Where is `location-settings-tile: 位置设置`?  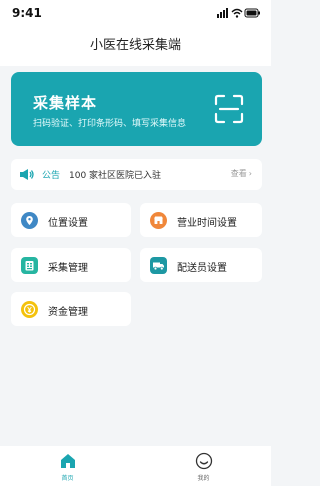 location-settings-tile: 位置设置 is located at coordinates (71, 220).